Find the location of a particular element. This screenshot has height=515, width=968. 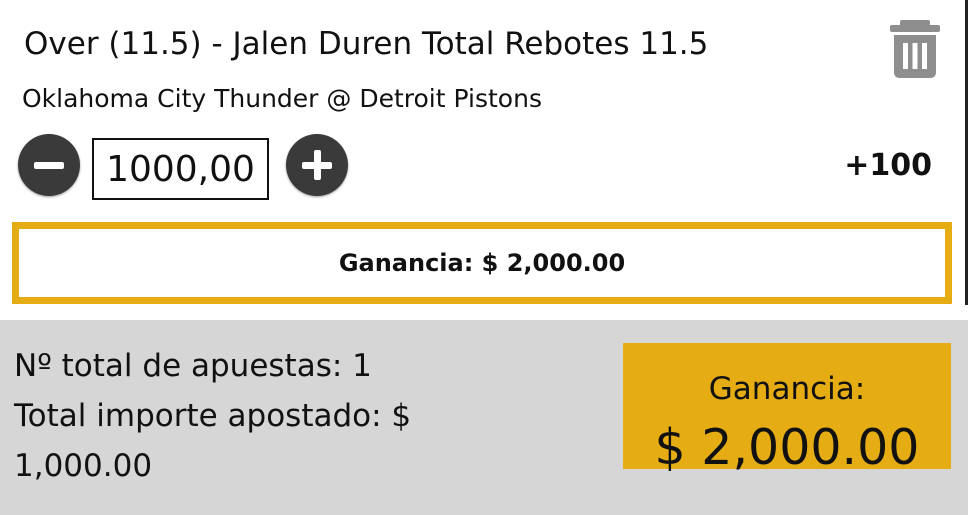

total-bets: Nº total de apuestas: 1 is located at coordinates (193, 366).